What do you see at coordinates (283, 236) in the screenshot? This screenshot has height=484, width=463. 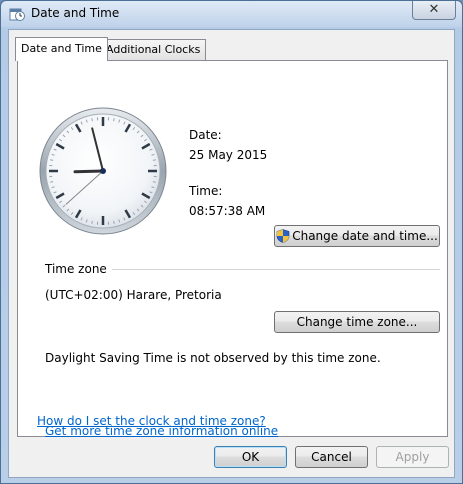 I see `uac-shield-icon` at bounding box center [283, 236].